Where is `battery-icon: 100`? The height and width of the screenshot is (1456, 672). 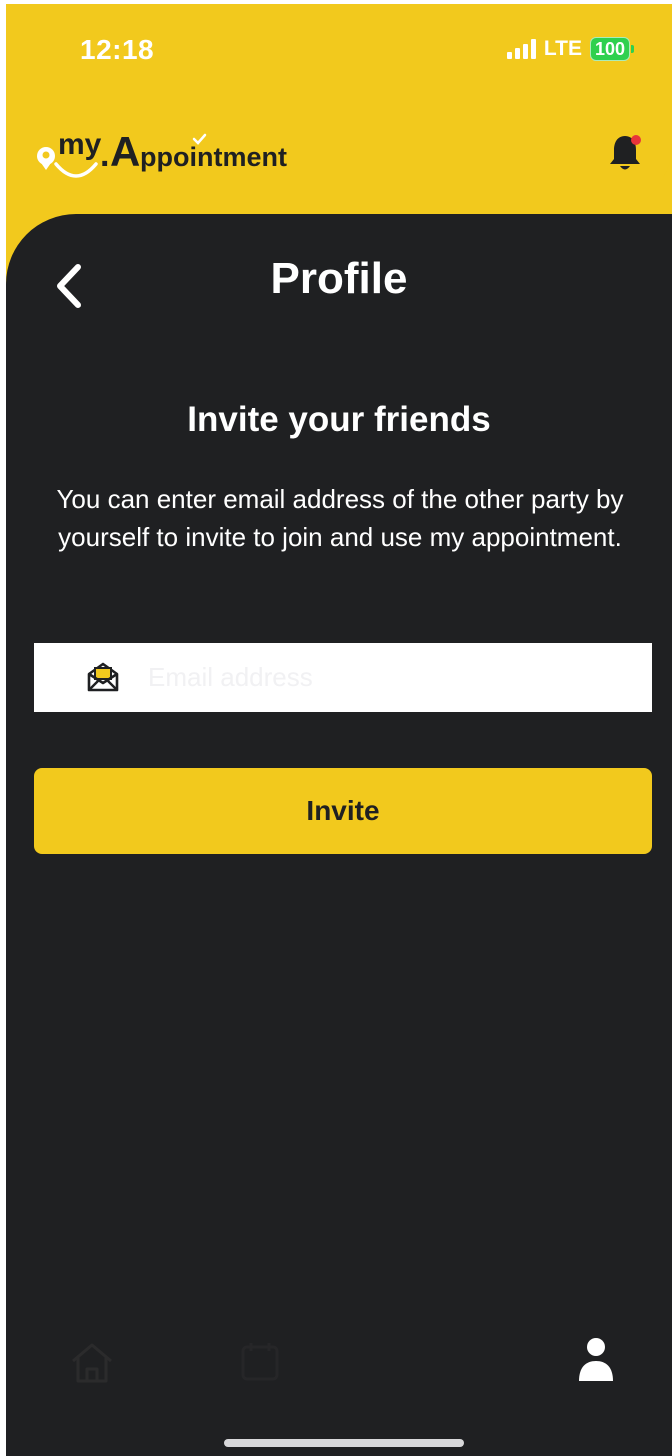
battery-icon: 100 is located at coordinates (611, 49).